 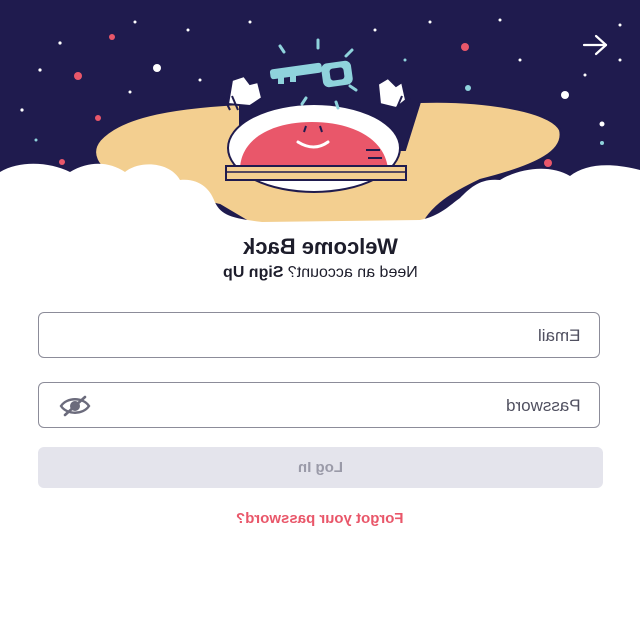 I want to click on right-glove, so click(x=392, y=93).